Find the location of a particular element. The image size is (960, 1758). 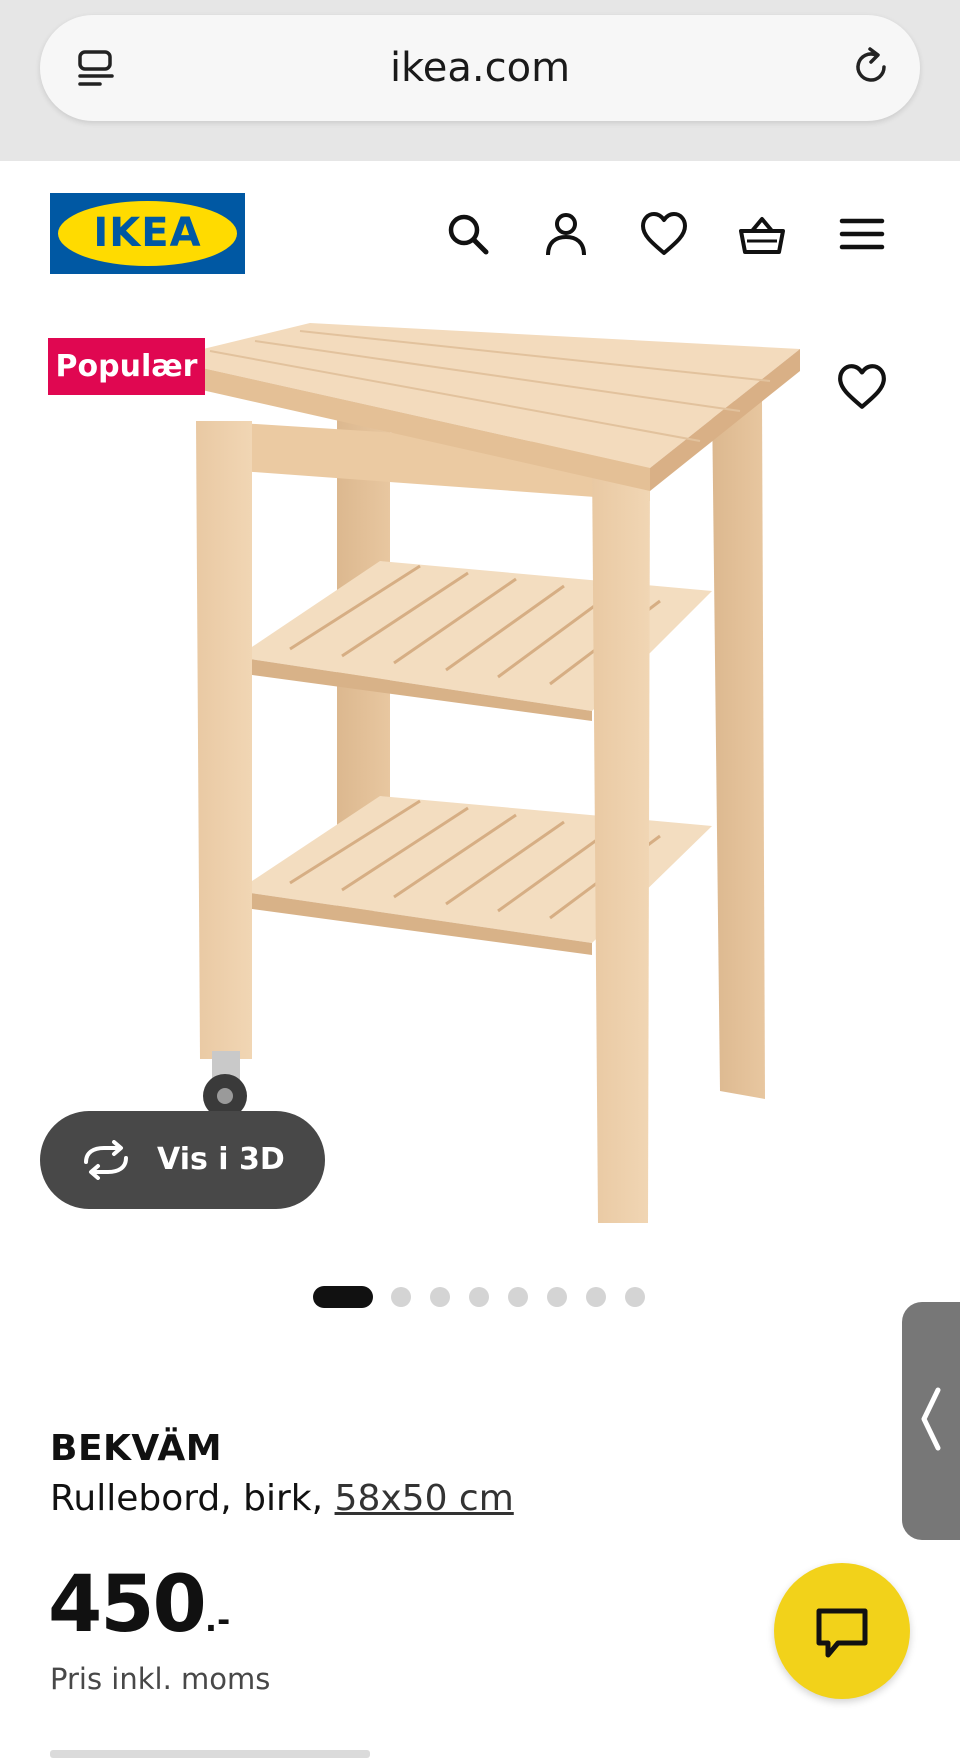

price-note: Pris inkl. moms is located at coordinates (160, 1679).